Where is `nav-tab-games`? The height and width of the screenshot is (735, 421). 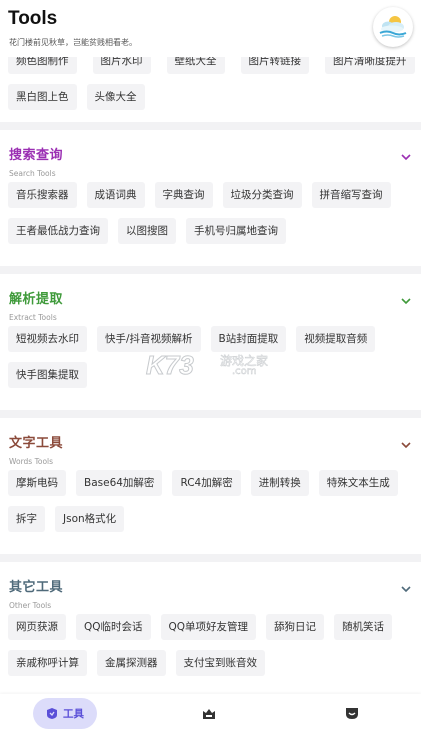
nav-tab-games is located at coordinates (209, 713).